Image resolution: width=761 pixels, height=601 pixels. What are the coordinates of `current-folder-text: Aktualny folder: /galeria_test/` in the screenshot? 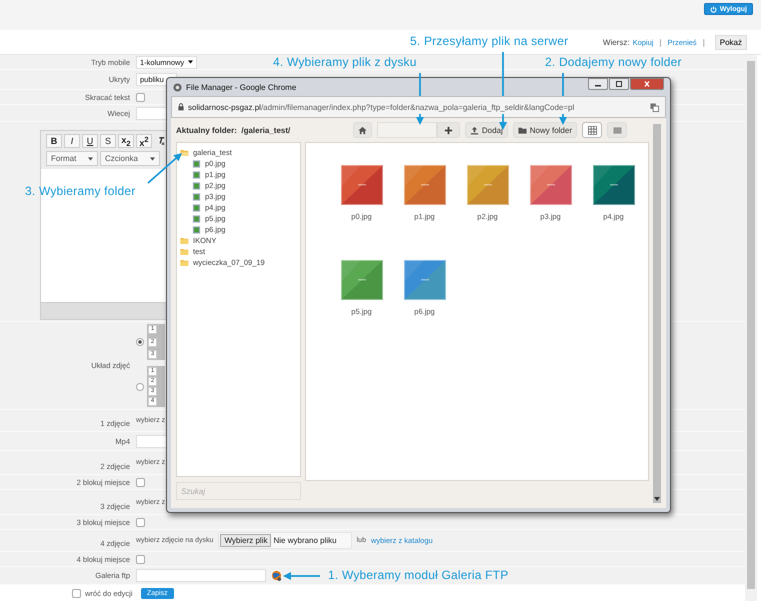 It's located at (233, 130).